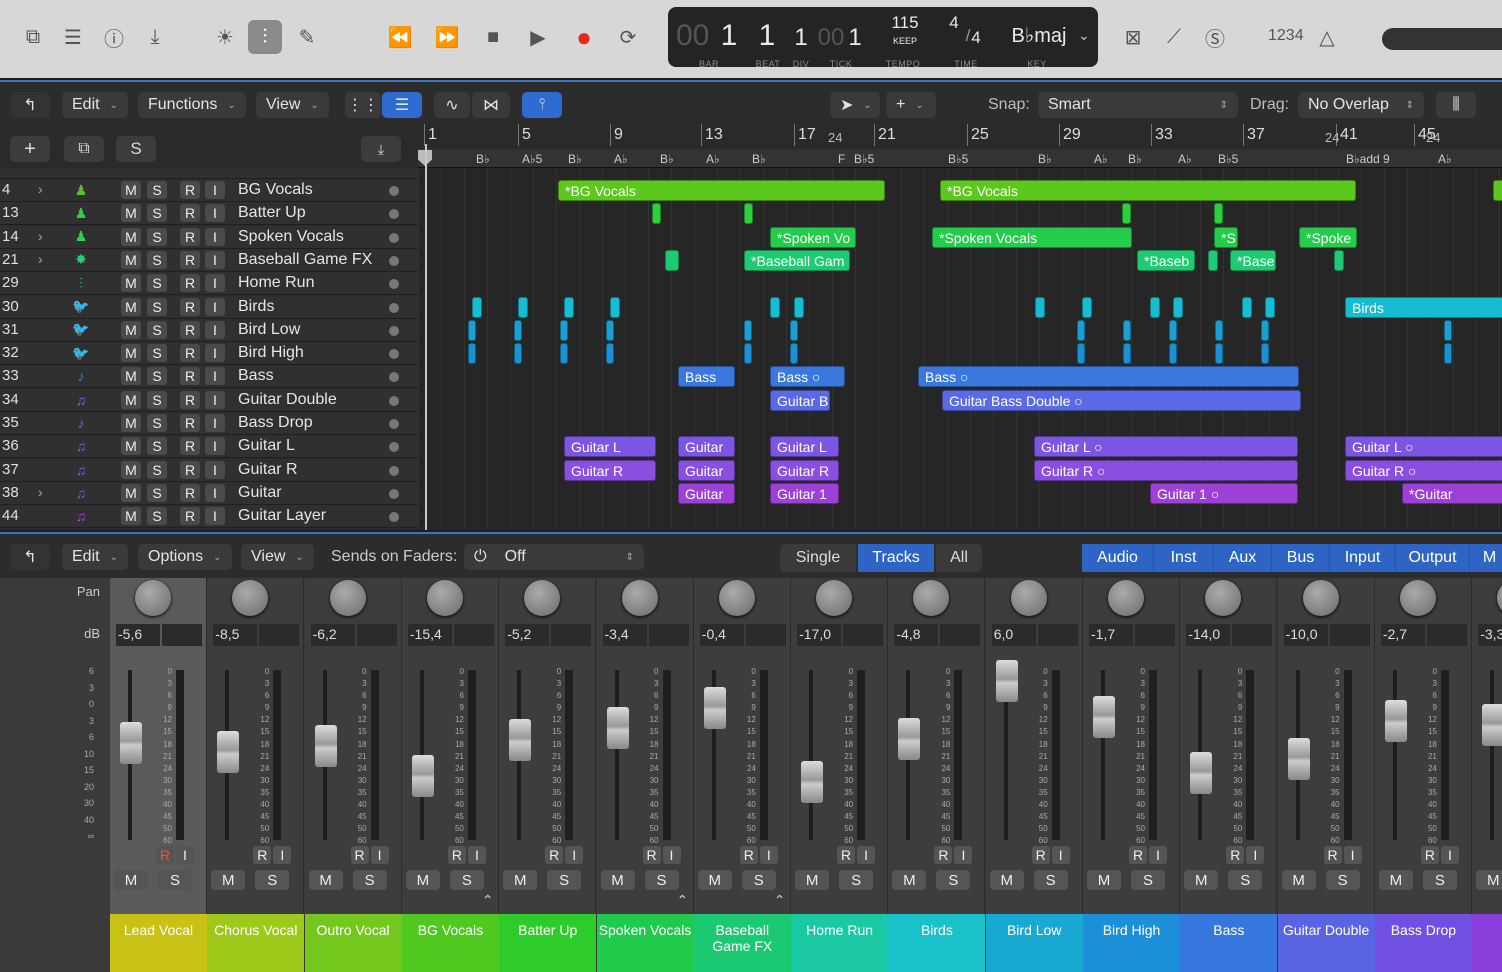  Describe the element at coordinates (1486, 558) in the screenshot. I see `type-filter-m: M` at that location.